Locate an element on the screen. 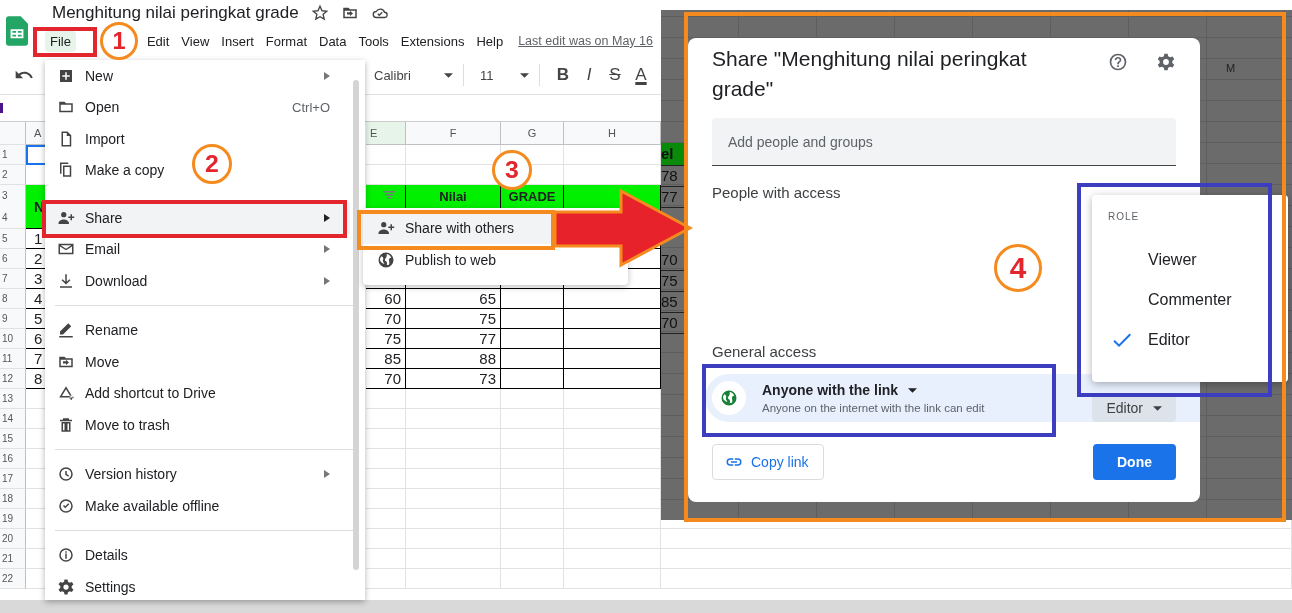 The image size is (1292, 613). row-number: 2 is located at coordinates (12, 174).